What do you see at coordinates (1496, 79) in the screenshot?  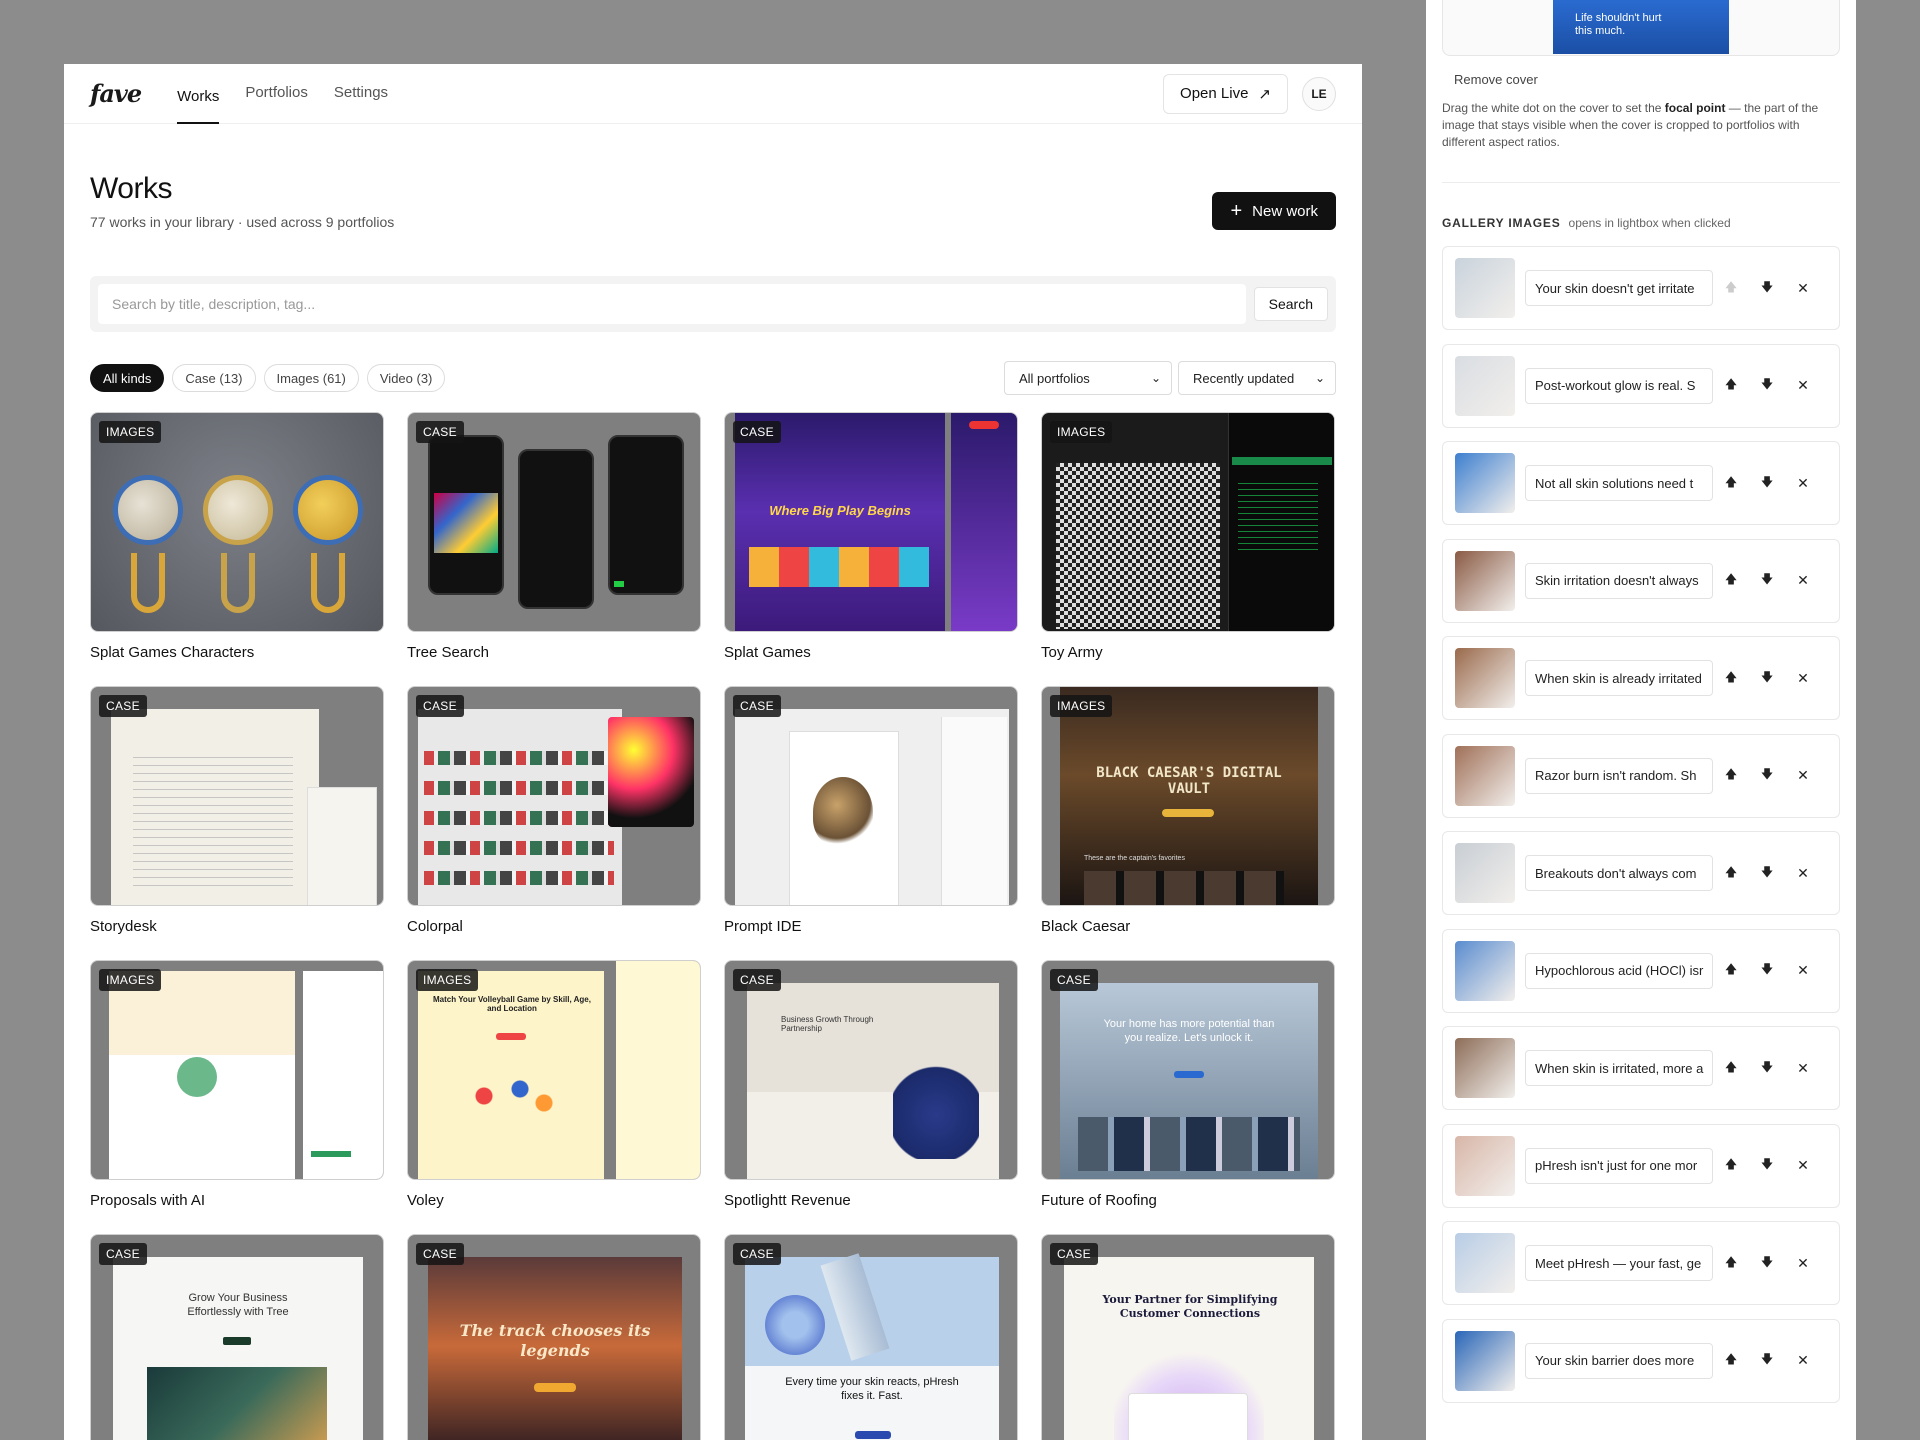 I see `remove-cover-link: Remove cover` at bounding box center [1496, 79].